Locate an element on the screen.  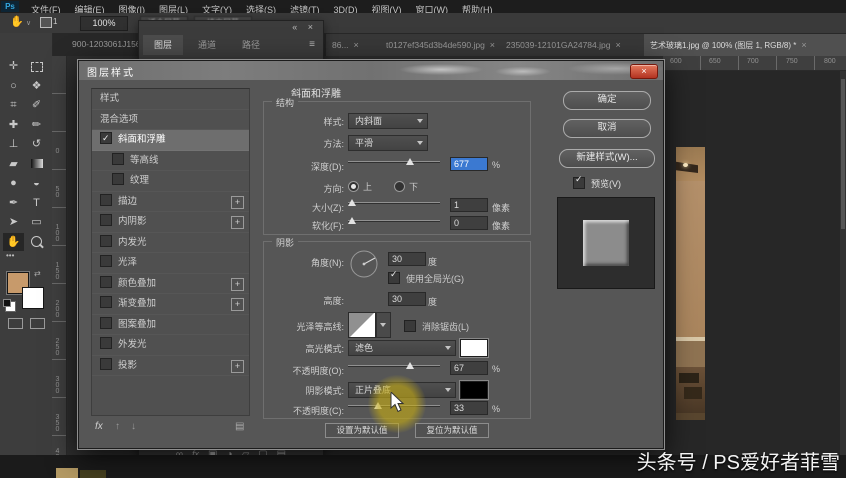
highlight-opacity-input: 67 is located at coordinates (469, 368).